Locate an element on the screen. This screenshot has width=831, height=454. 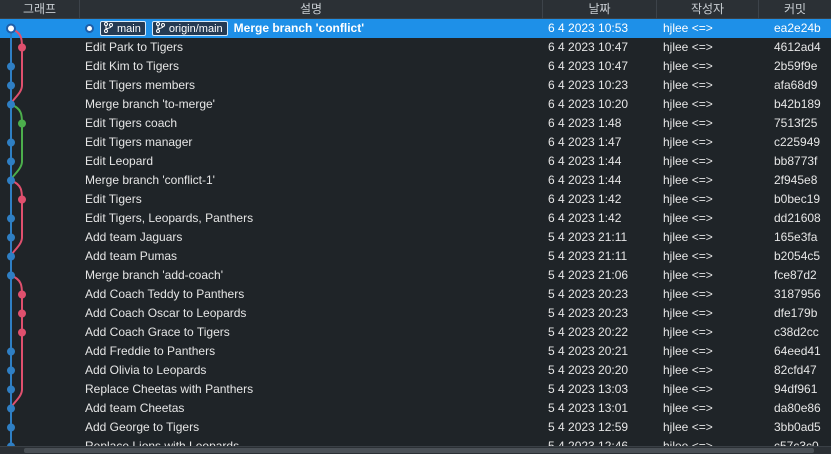
column-header-commit: 커밋 is located at coordinates (795, 9).